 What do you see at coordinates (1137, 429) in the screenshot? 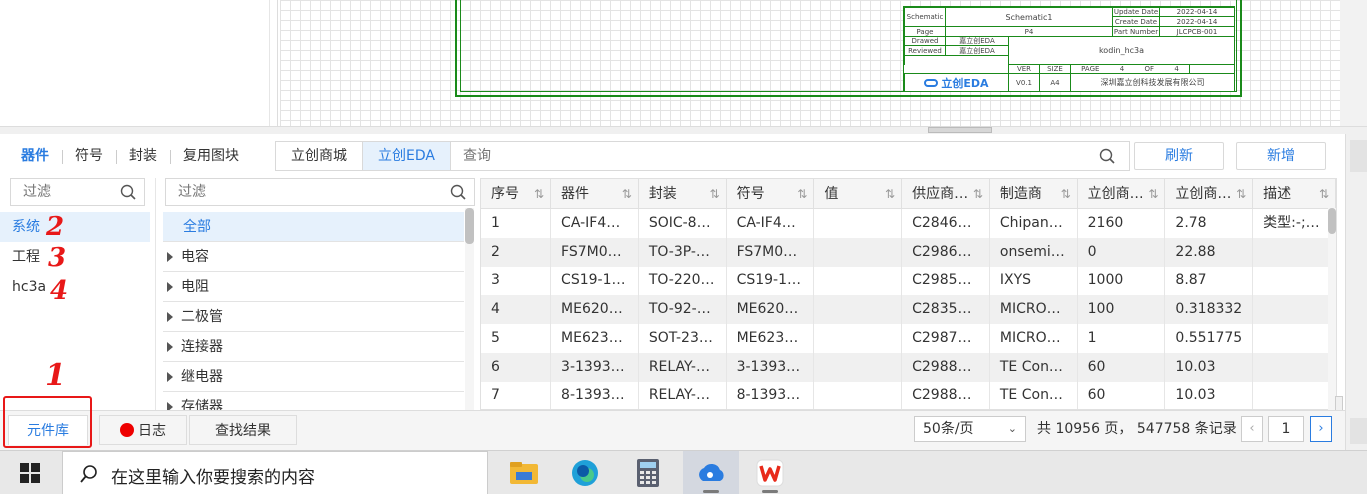
I see `pager-info: 共 10956 页， 547758 条记录` at bounding box center [1137, 429].